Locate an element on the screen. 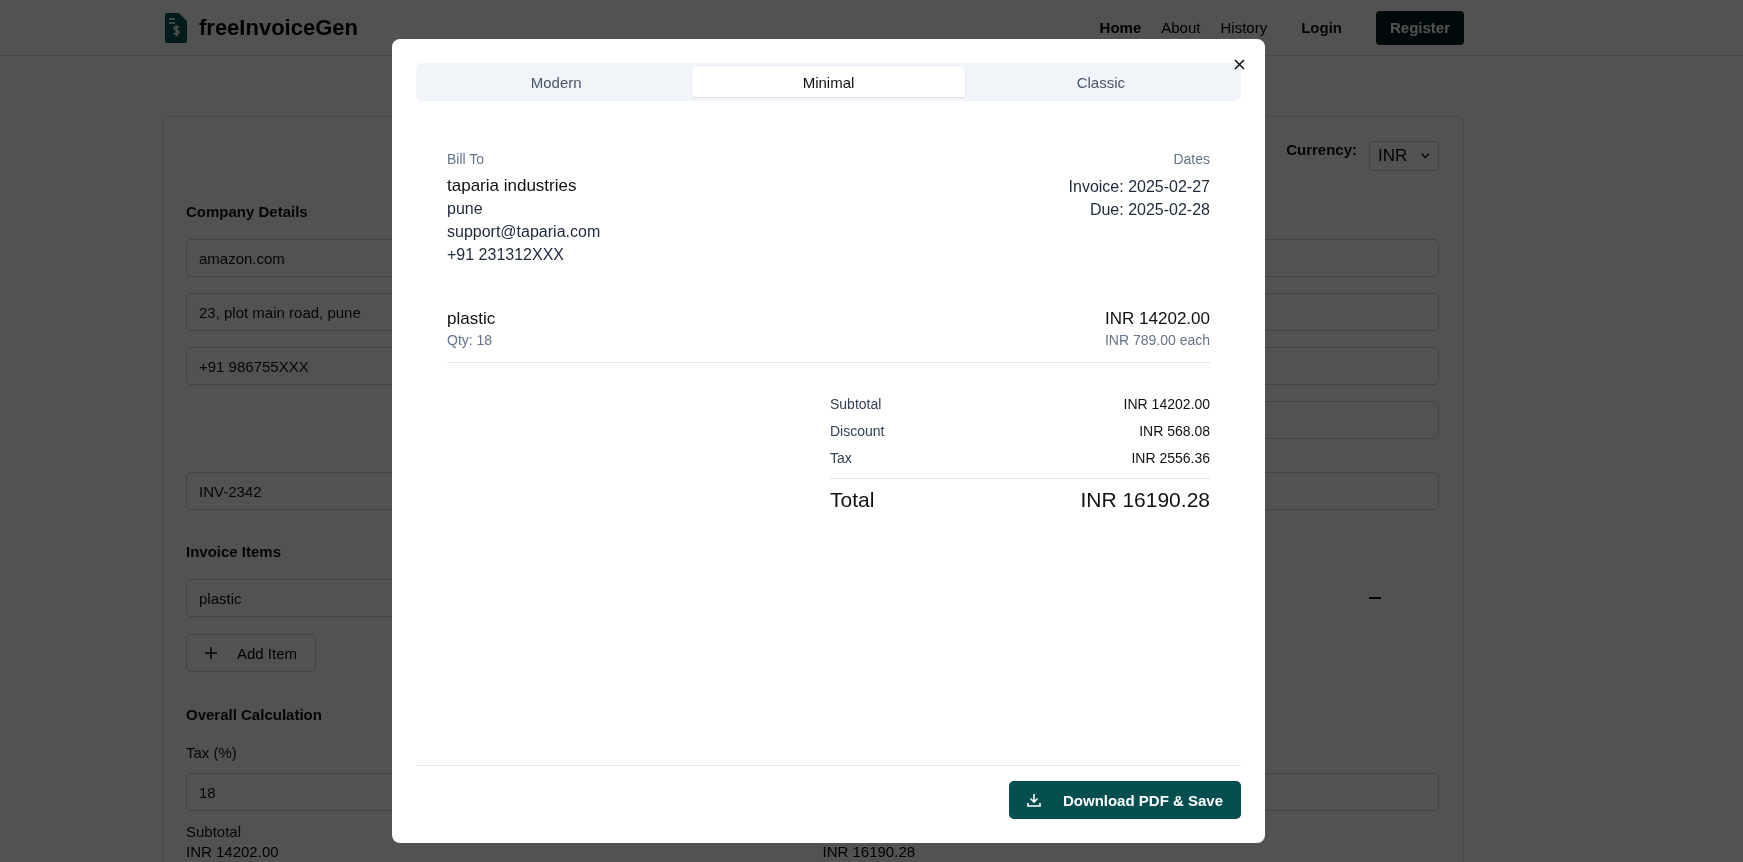  currency-select: INR is located at coordinates (1404, 156).